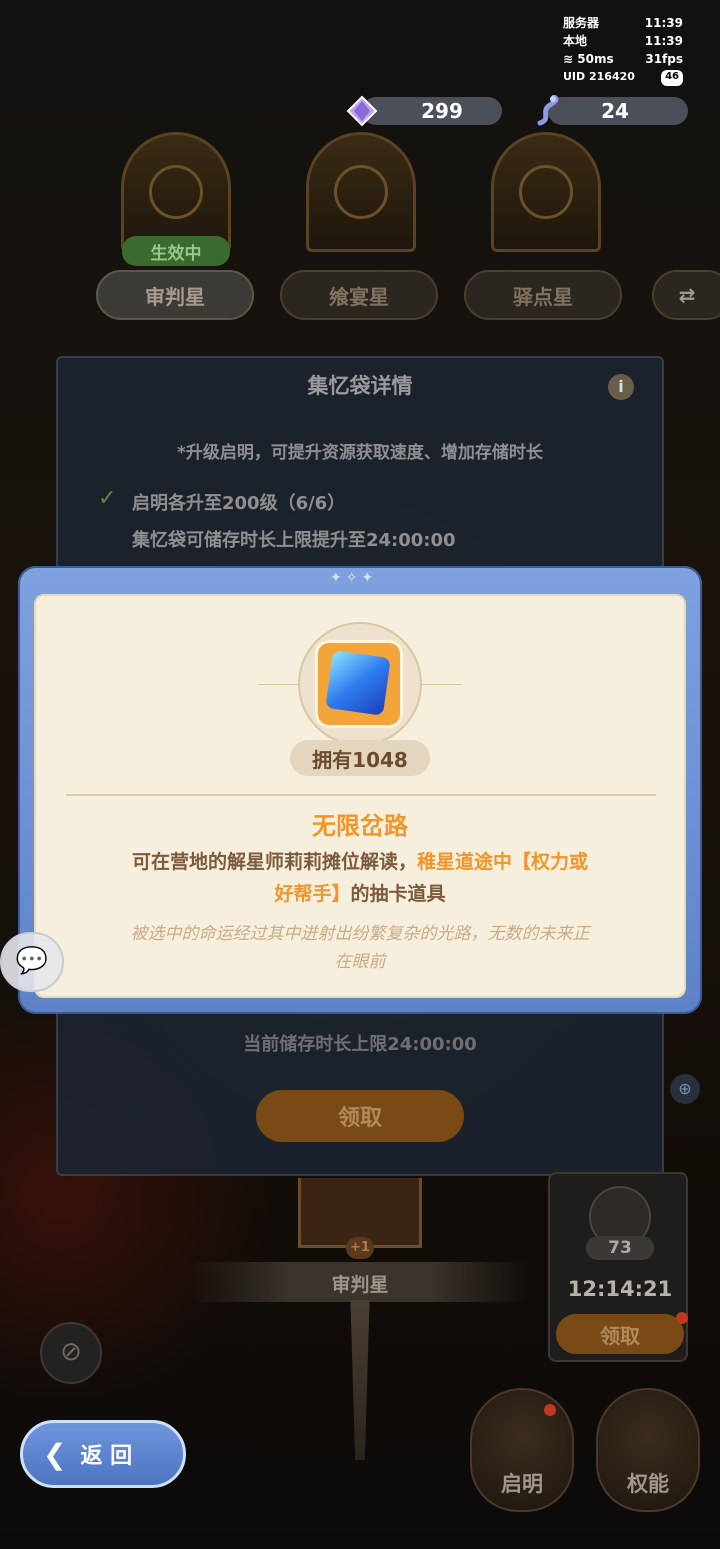 Image resolution: width=720 pixels, height=1549 pixels. Describe the element at coordinates (274, 862) in the screenshot. I see `item-desc-plain: 可在营地的解星师莉莉摊位解读，` at that location.